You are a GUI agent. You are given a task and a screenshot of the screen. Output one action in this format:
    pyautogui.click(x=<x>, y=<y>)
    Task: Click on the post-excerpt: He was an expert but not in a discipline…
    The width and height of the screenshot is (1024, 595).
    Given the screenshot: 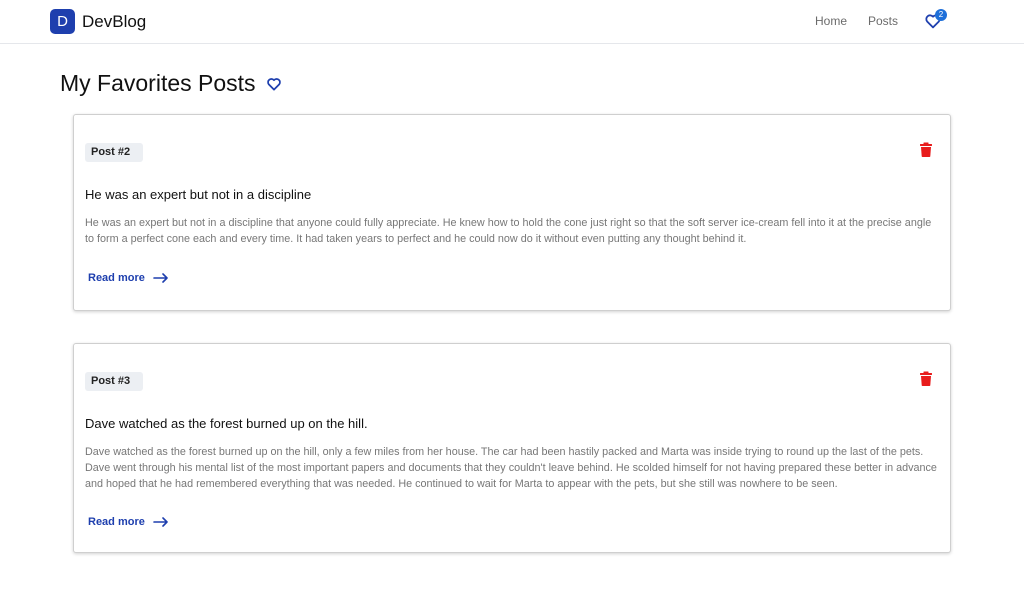 What is the action you would take?
    pyautogui.click(x=508, y=231)
    